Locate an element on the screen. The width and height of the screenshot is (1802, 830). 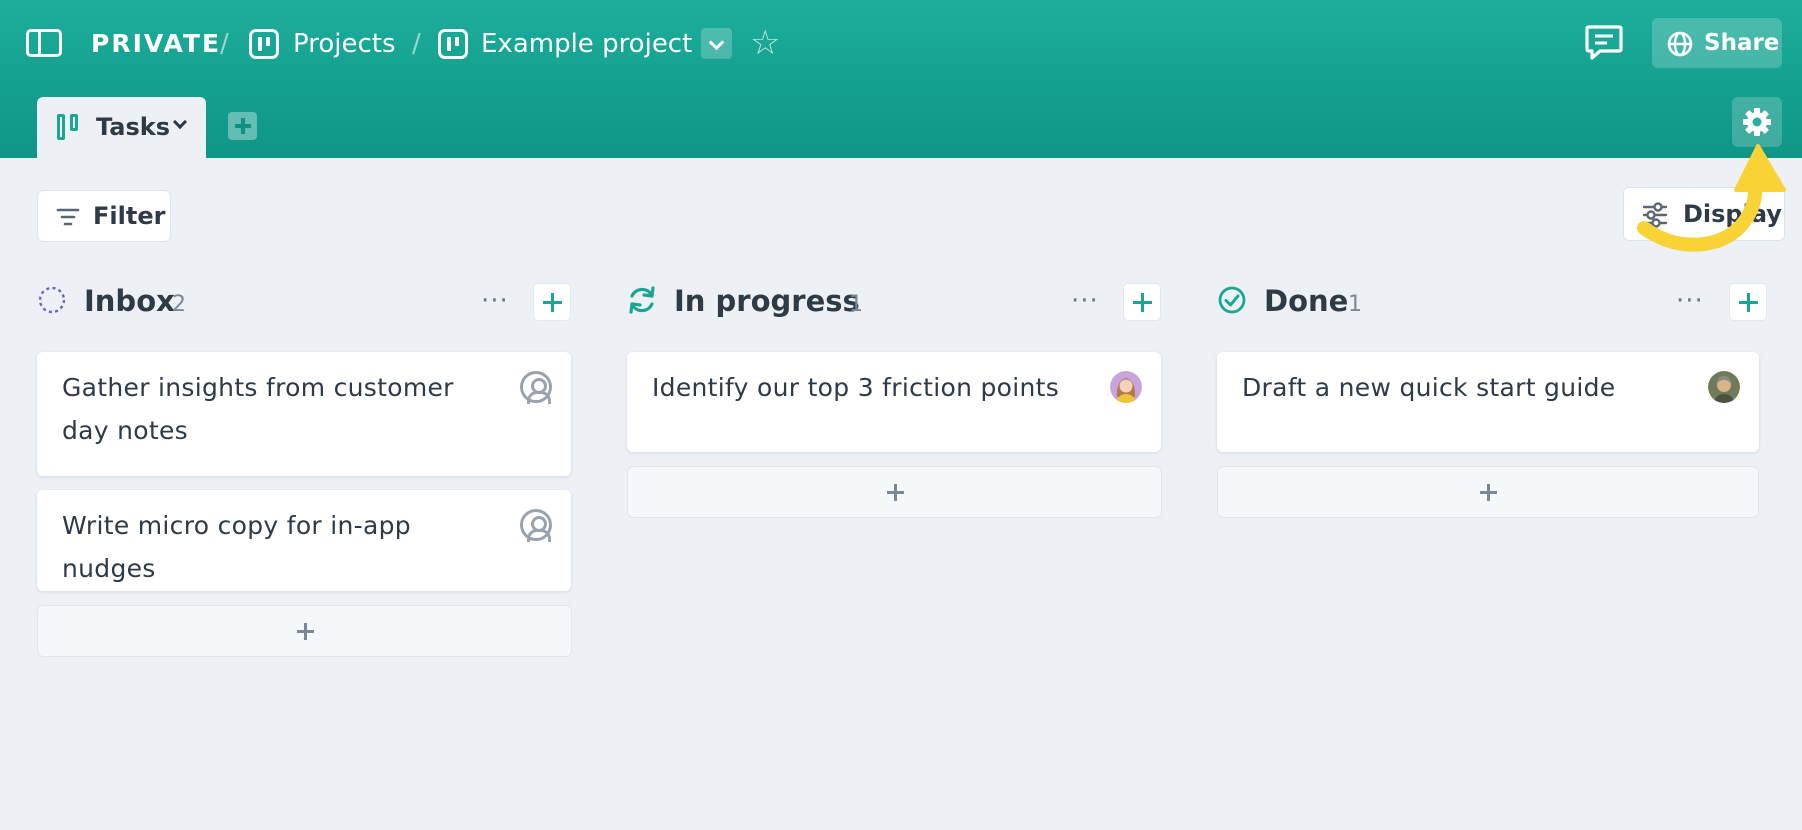
status-done-icon is located at coordinates (1232, 300).